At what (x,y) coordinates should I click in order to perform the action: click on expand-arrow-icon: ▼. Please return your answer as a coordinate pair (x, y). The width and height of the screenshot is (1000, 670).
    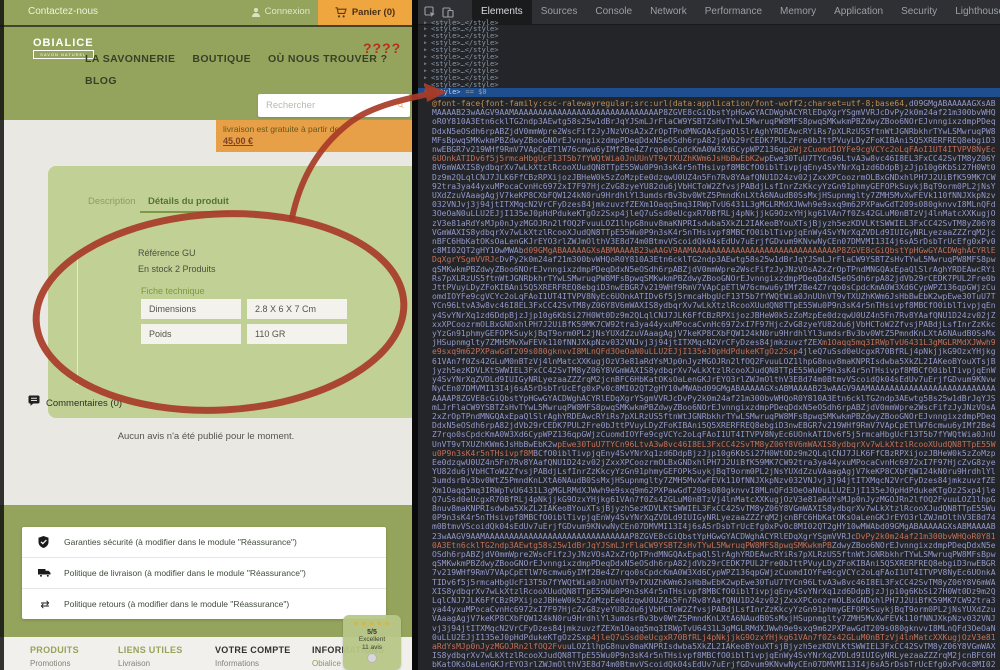
    Looking at the image, I should click on (427, 92).